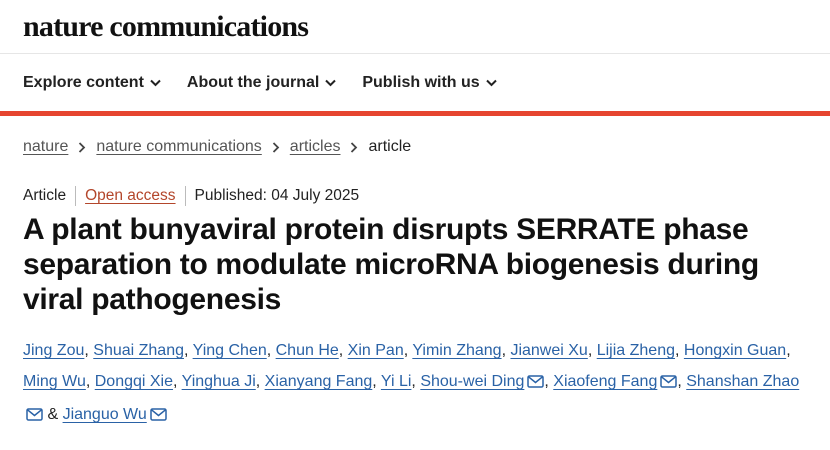 The height and width of the screenshot is (450, 830). I want to click on article-type: Article, so click(45, 195).